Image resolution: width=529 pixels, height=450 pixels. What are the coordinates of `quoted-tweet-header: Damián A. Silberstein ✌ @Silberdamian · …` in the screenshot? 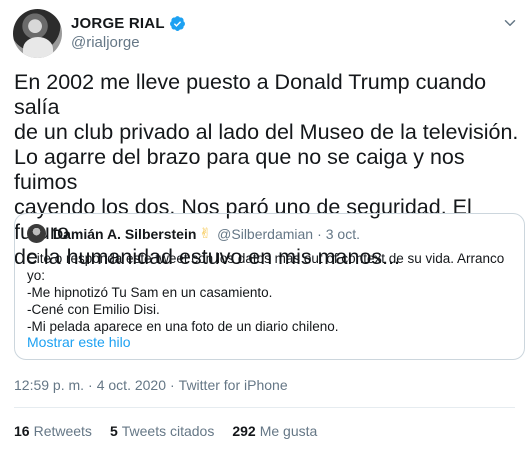 It's located at (206, 233).